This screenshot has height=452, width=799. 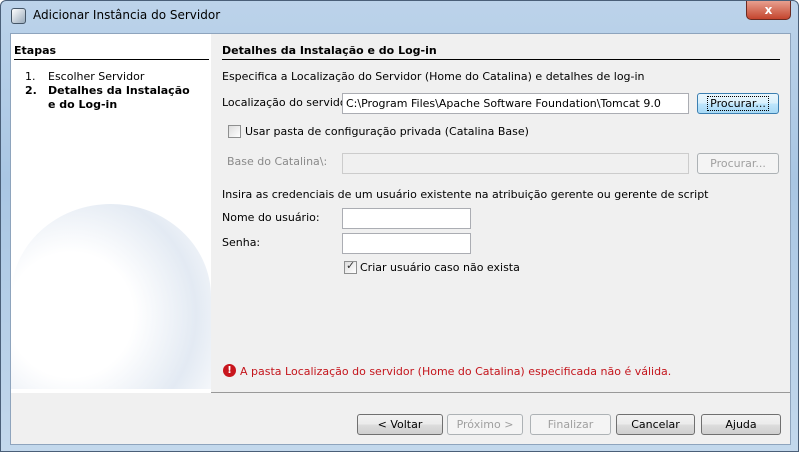 What do you see at coordinates (485, 424) in the screenshot?
I see `next-button: Próximo >` at bounding box center [485, 424].